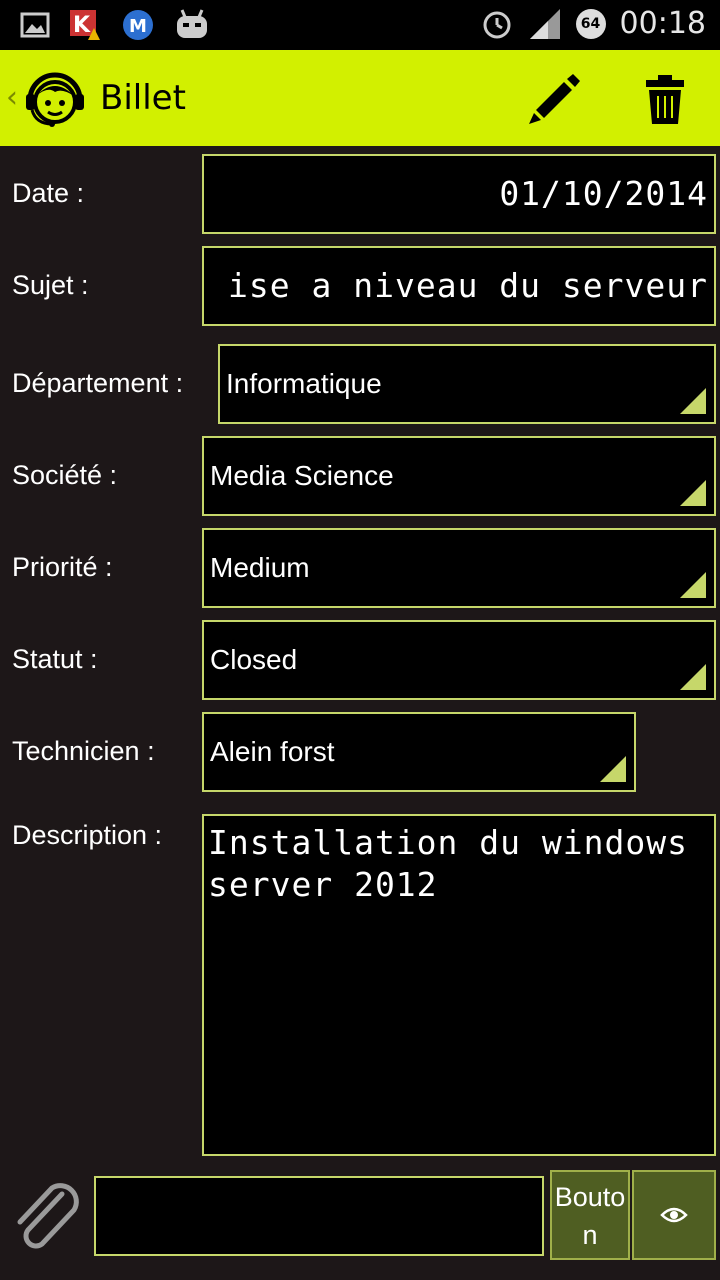 Image resolution: width=720 pixels, height=1280 pixels. I want to click on status-value: Closed, so click(254, 659).